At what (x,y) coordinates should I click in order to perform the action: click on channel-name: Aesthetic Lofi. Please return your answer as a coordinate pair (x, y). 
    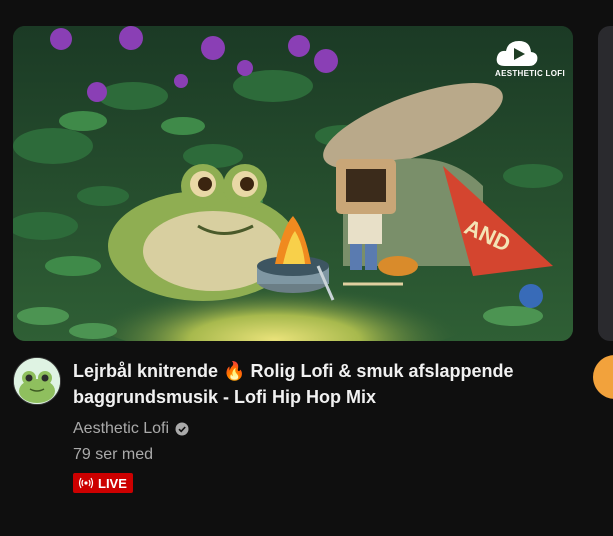
    Looking at the image, I should click on (121, 429).